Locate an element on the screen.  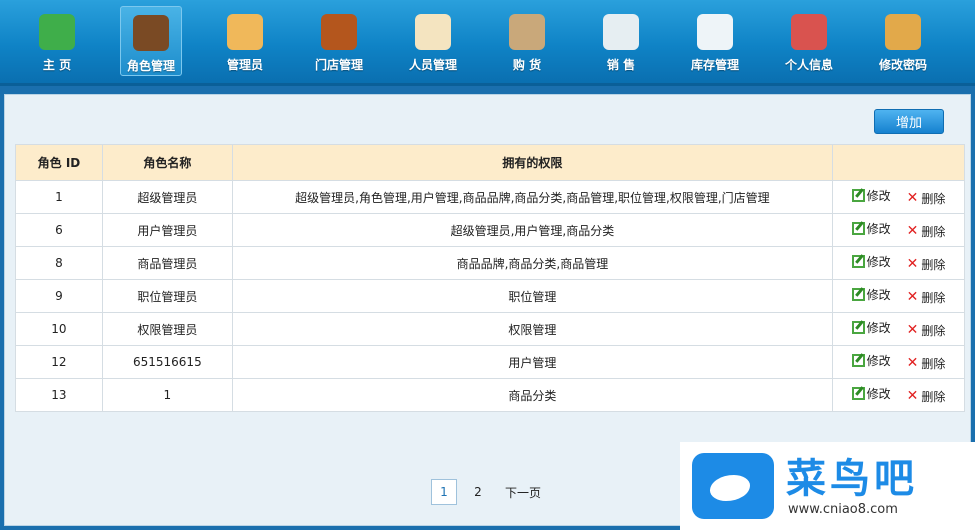
table-row: 10 权限管理员 权限管理 修改 ✕ 删除 is located at coordinates (490, 329).